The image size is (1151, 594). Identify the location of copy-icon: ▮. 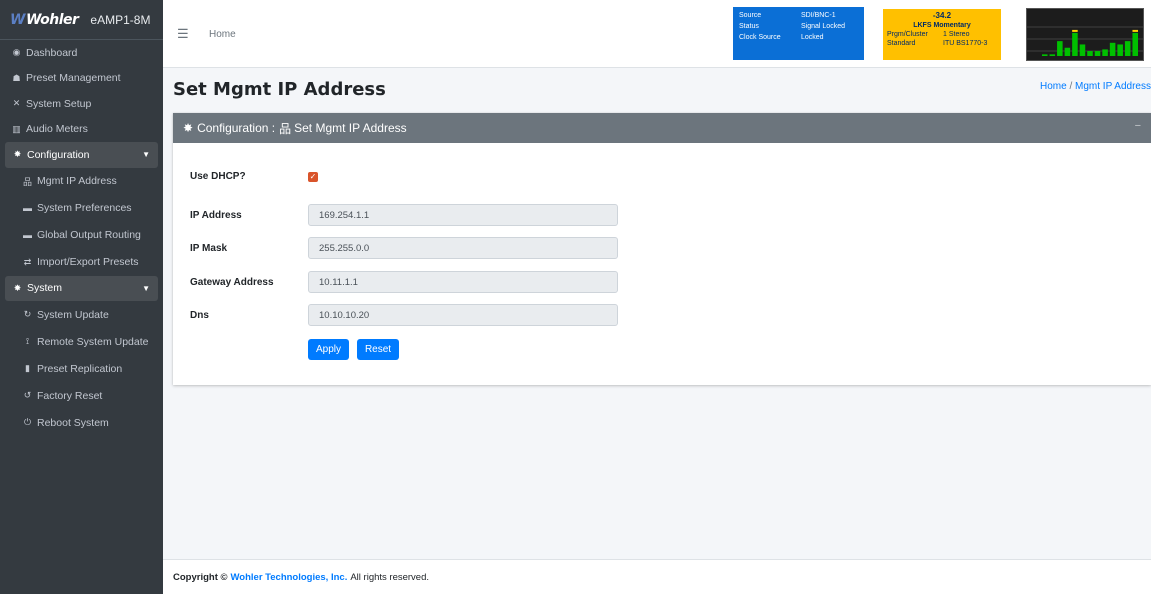
(27, 368).